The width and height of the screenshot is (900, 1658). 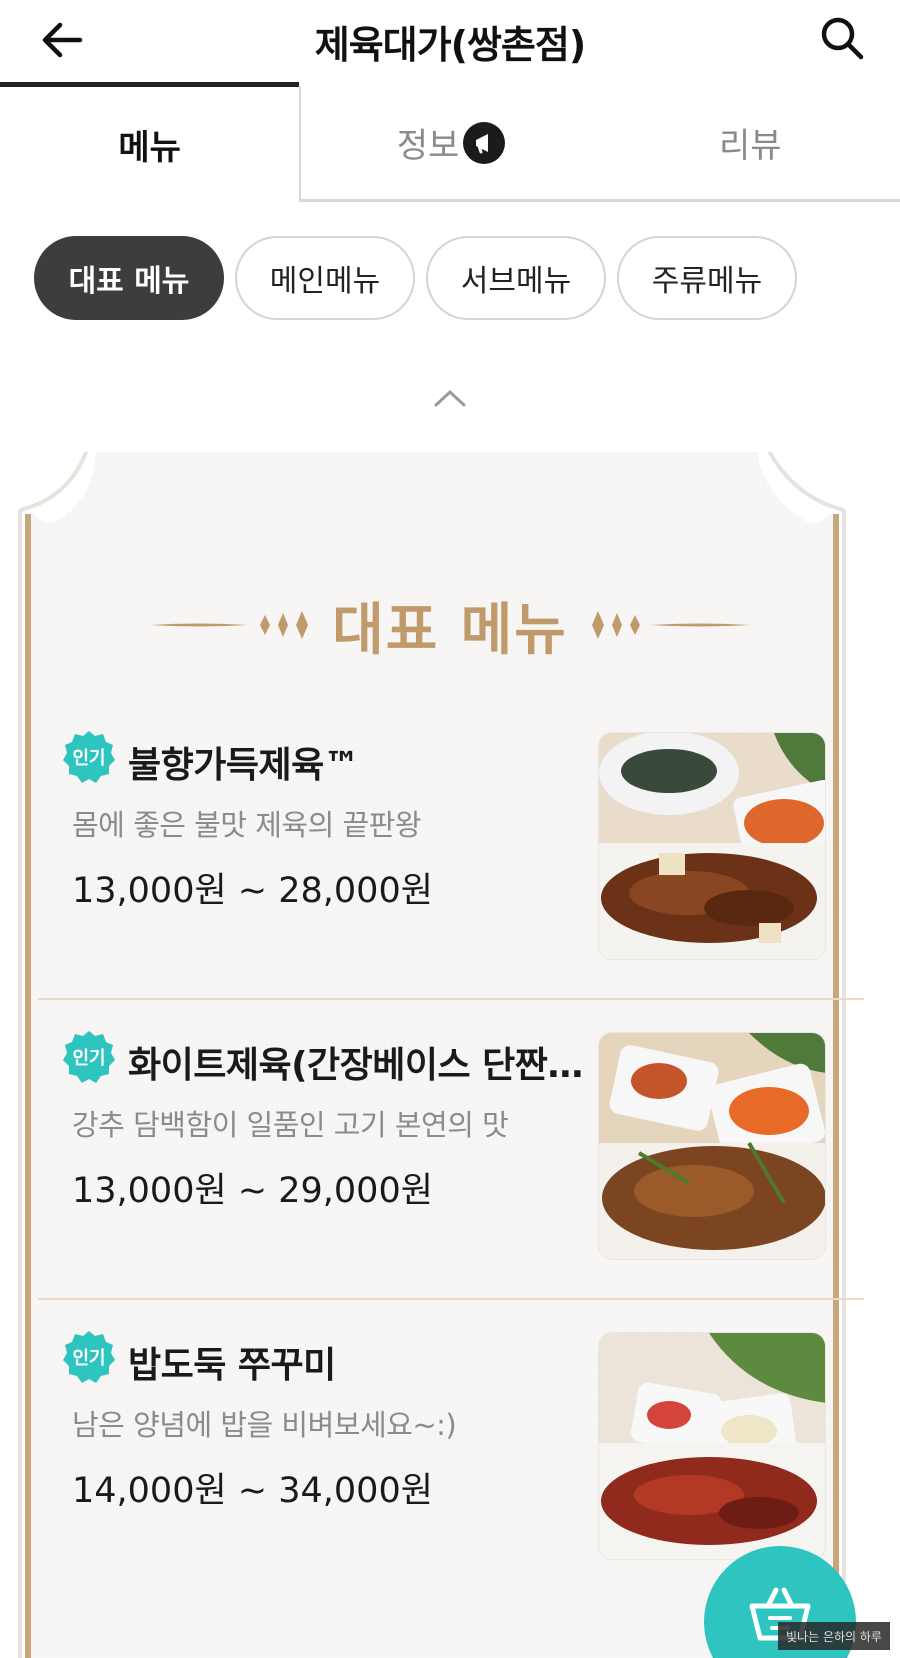 I want to click on chevron-up-icon, so click(x=450, y=398).